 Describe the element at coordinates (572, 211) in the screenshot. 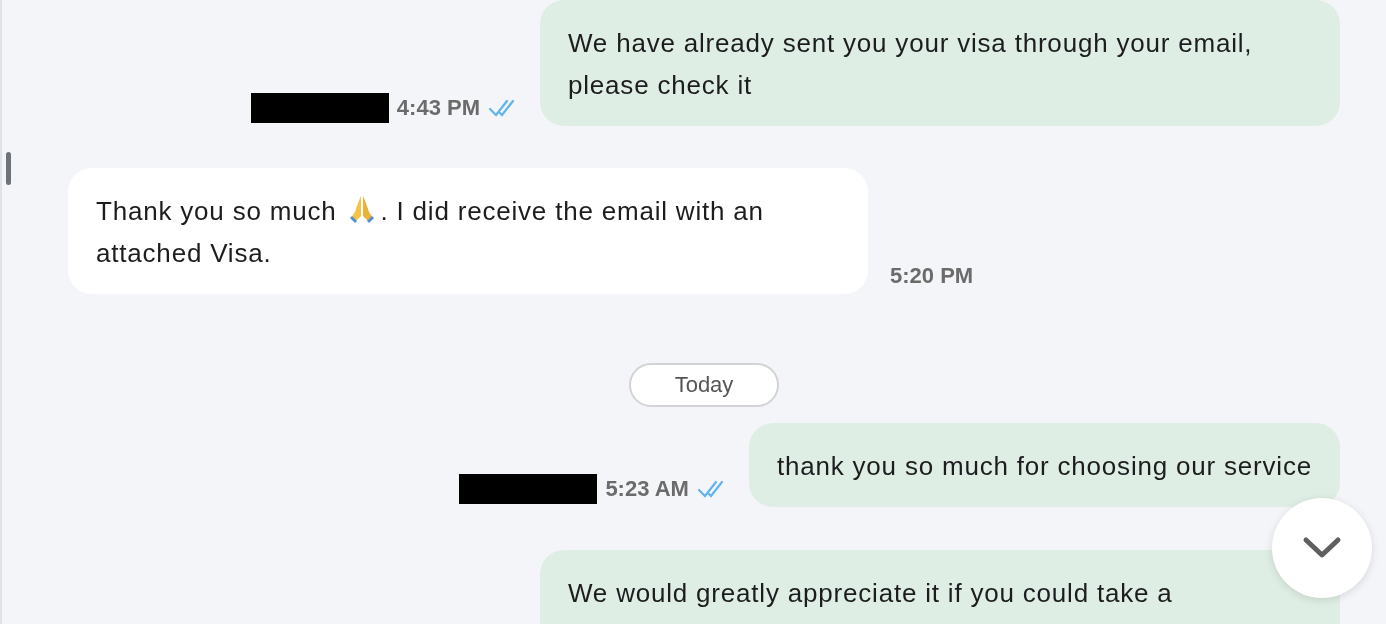

I see `message-text: . I did receive the email with an` at that location.